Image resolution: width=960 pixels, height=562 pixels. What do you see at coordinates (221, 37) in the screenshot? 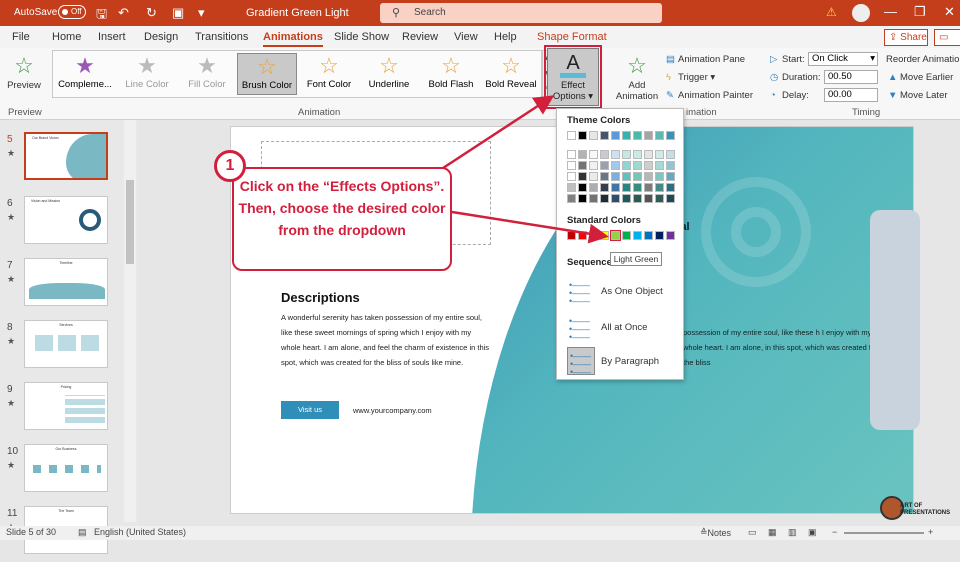
I see `tab-transitions: Transitions` at bounding box center [221, 37].